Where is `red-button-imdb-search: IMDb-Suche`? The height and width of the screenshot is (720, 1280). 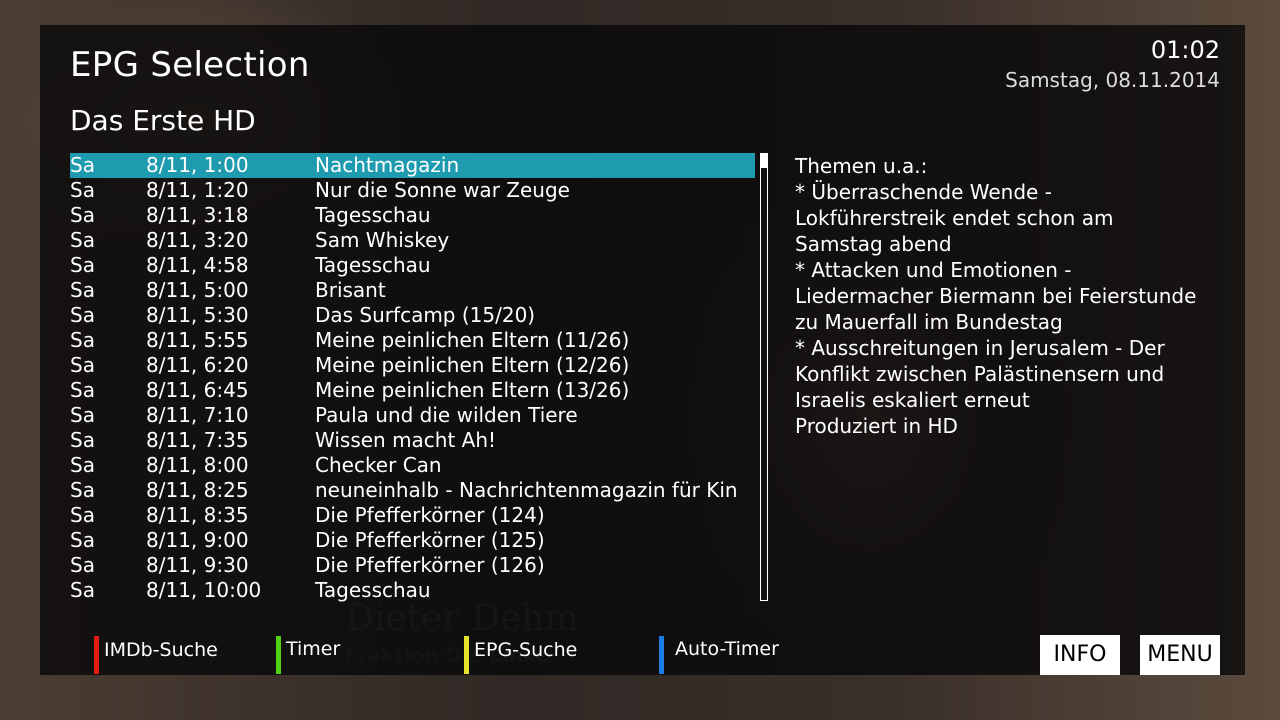 red-button-imdb-search: IMDb-Suche is located at coordinates (174, 655).